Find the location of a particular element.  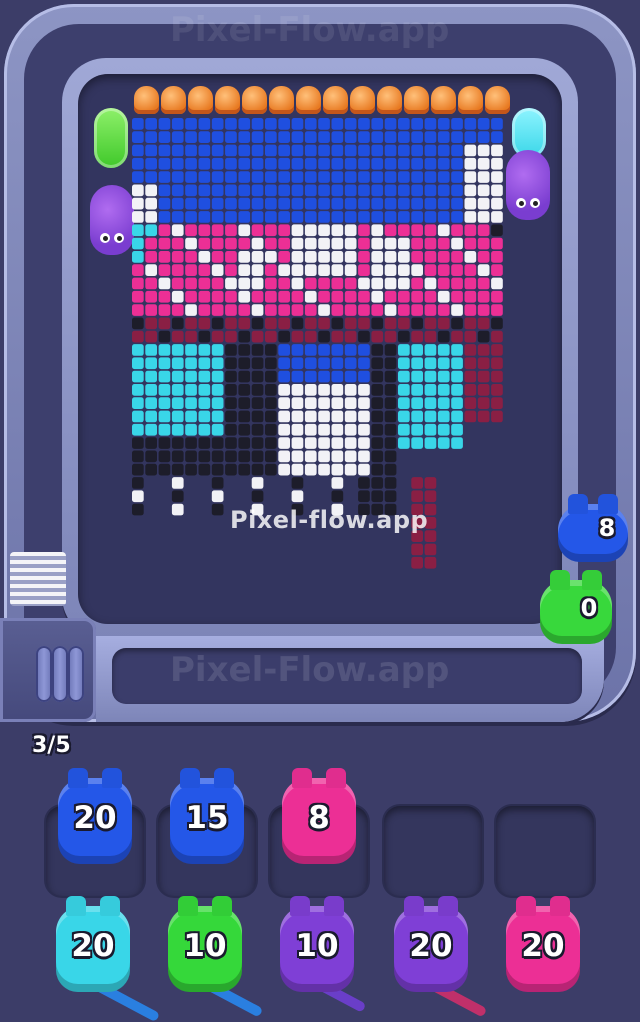

track-shooter-blue: 8 is located at coordinates (593, 533).